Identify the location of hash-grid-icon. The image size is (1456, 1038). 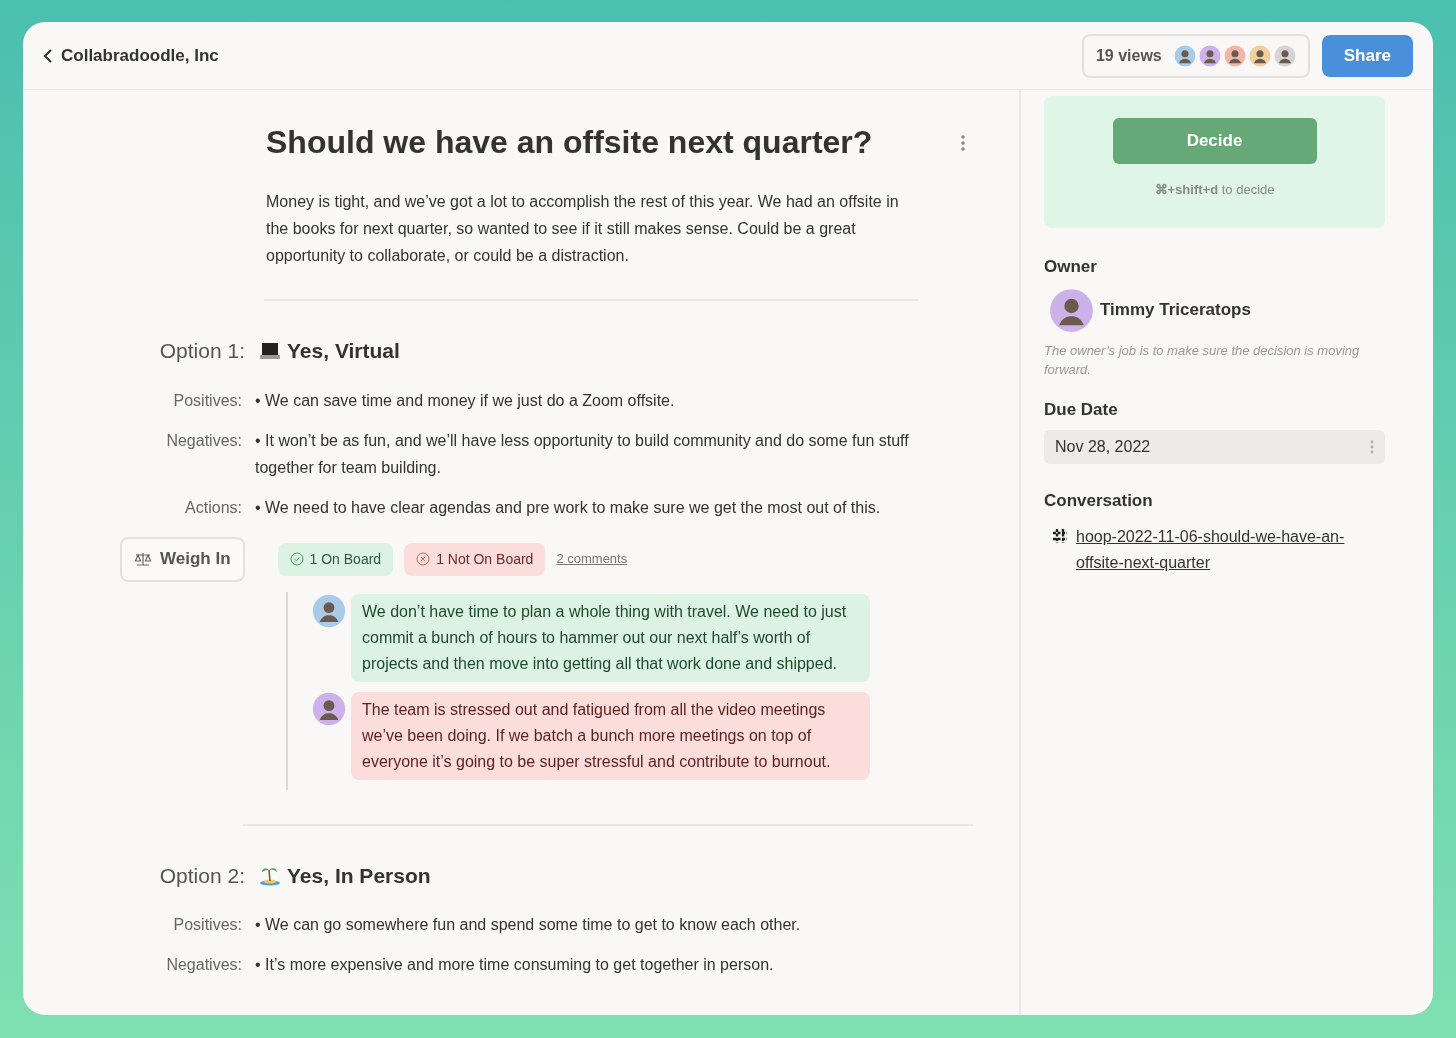
(1060, 535).